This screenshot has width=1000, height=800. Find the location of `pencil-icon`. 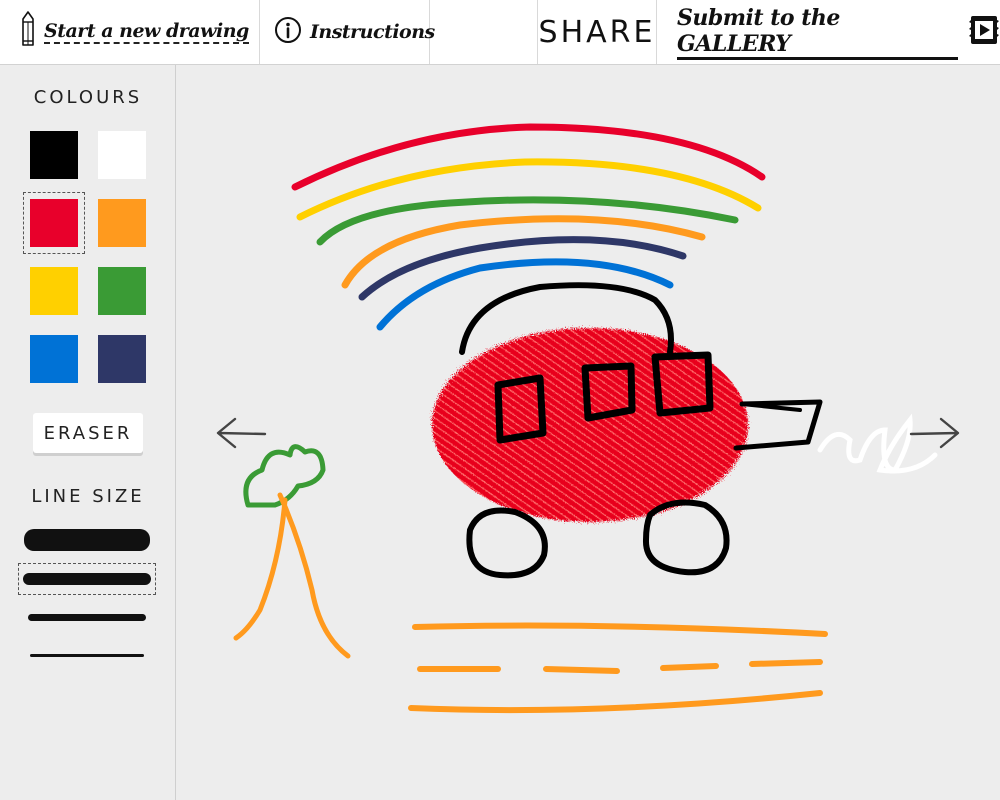

pencil-icon is located at coordinates (28, 32).